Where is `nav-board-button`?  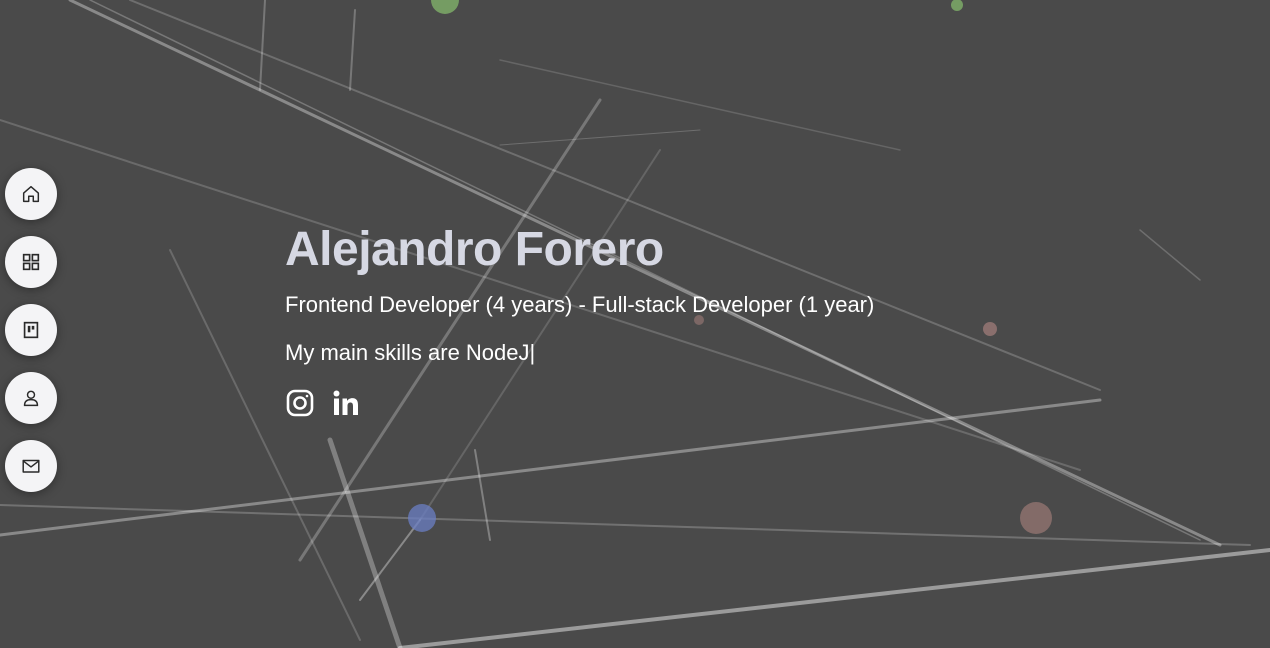 nav-board-button is located at coordinates (31, 330).